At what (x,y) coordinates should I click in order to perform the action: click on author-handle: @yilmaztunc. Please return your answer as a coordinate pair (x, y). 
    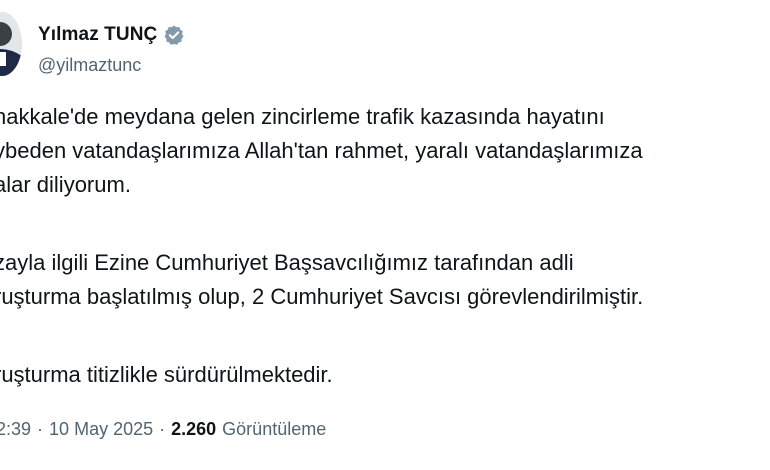
    Looking at the image, I should click on (89, 65).